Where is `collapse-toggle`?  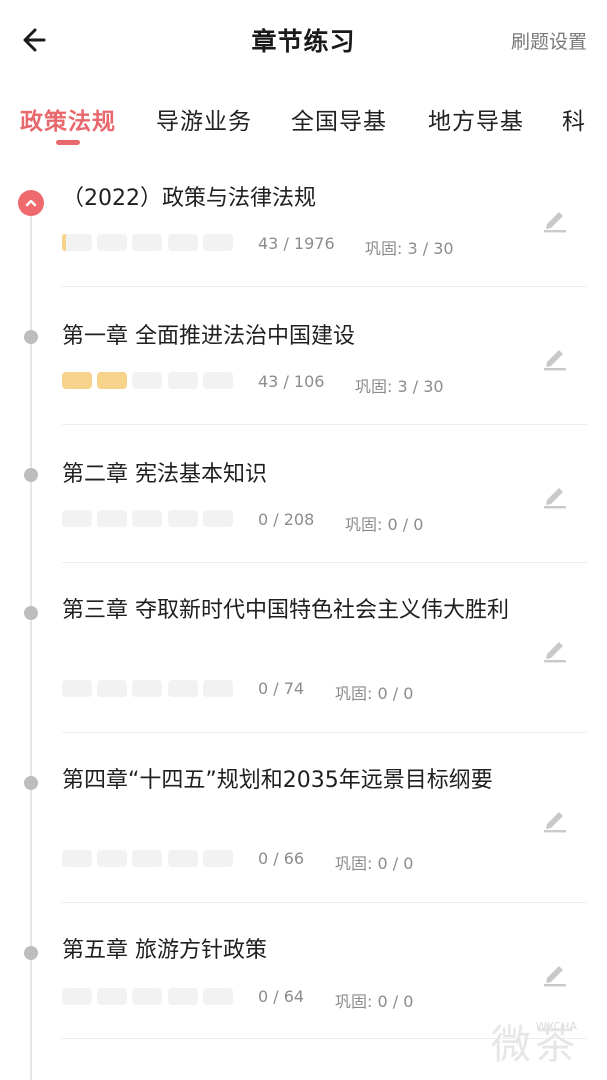
collapse-toggle is located at coordinates (31, 203).